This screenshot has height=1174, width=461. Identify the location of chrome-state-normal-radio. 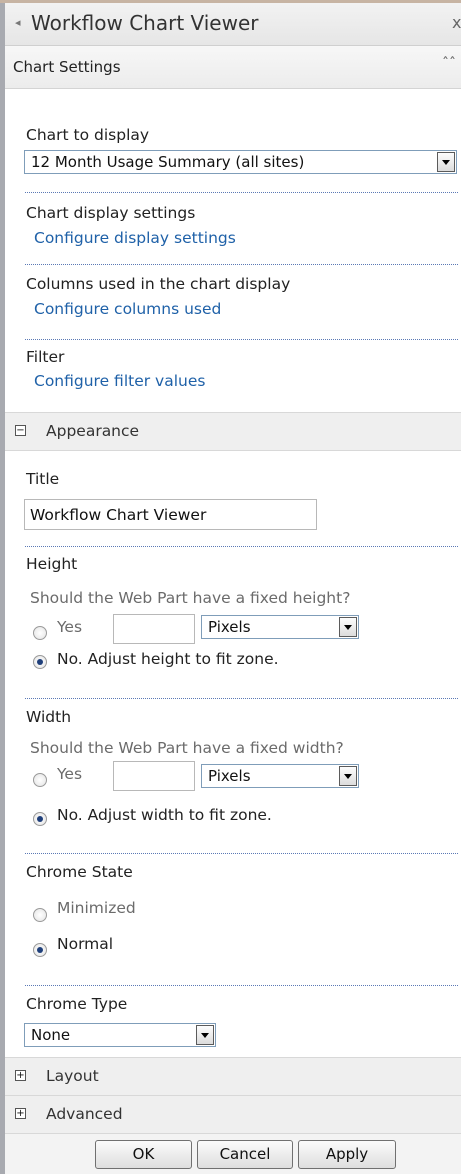
(40, 950).